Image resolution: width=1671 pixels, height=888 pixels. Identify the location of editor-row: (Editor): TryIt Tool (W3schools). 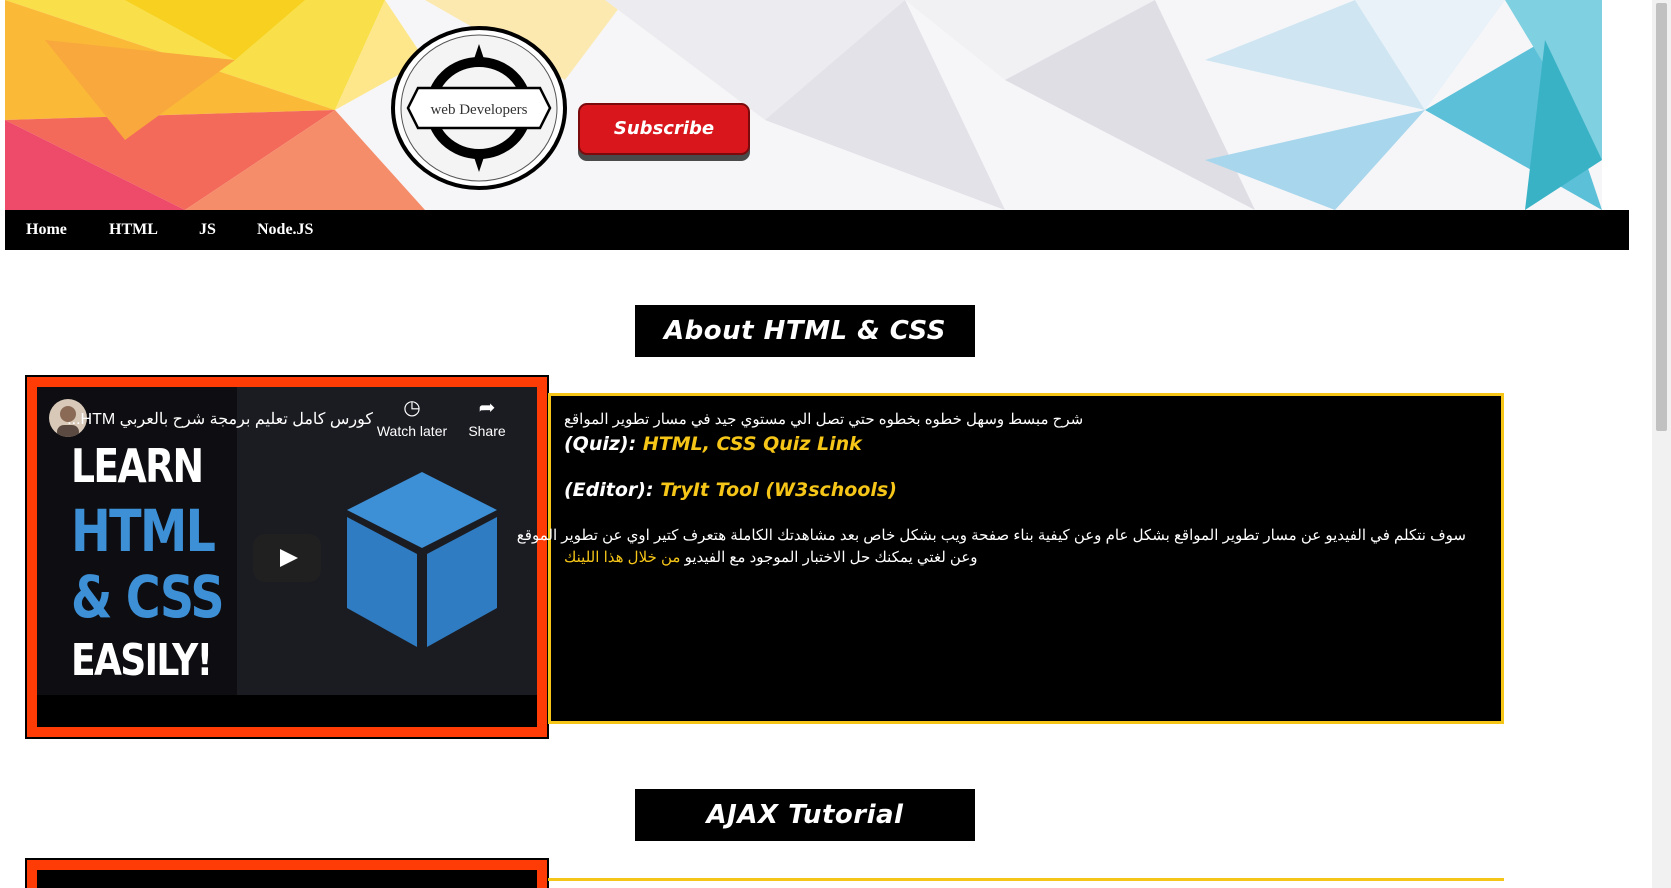
(730, 490).